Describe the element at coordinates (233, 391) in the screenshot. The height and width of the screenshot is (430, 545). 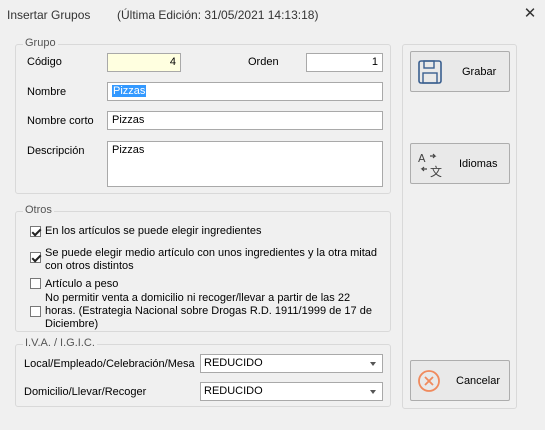
I see `domicilio-iva-value: REDUCIDO` at that location.